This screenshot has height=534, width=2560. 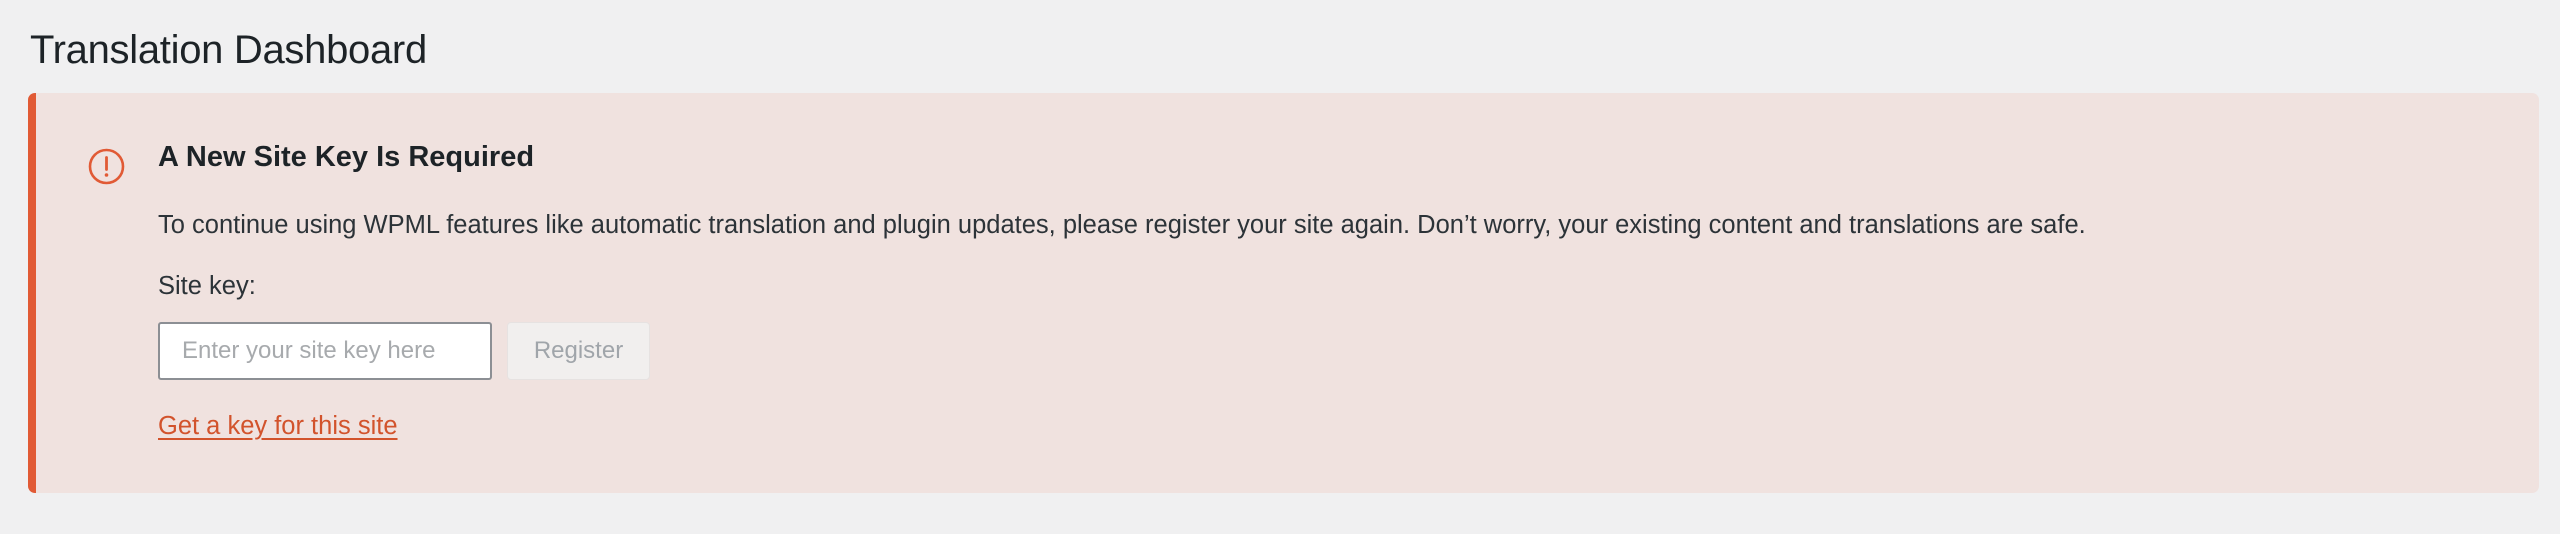 What do you see at coordinates (578, 351) in the screenshot?
I see `register-button: Register` at bounding box center [578, 351].